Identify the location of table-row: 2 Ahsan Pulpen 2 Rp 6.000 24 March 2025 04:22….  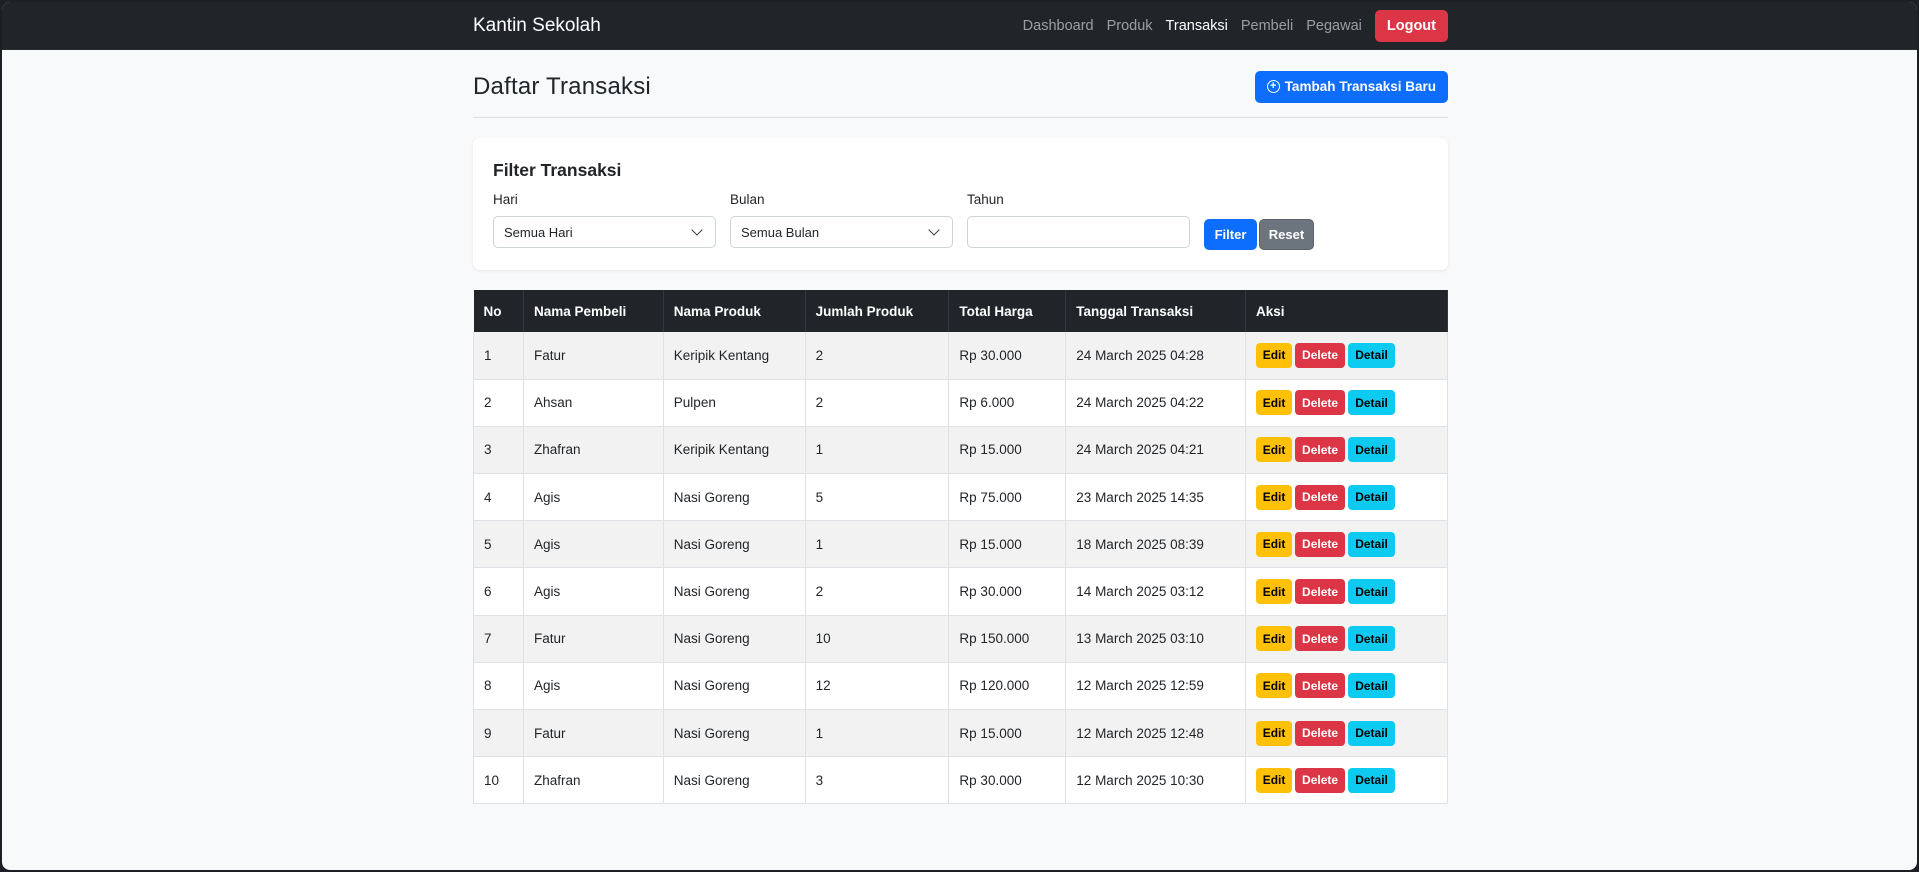
(960, 403).